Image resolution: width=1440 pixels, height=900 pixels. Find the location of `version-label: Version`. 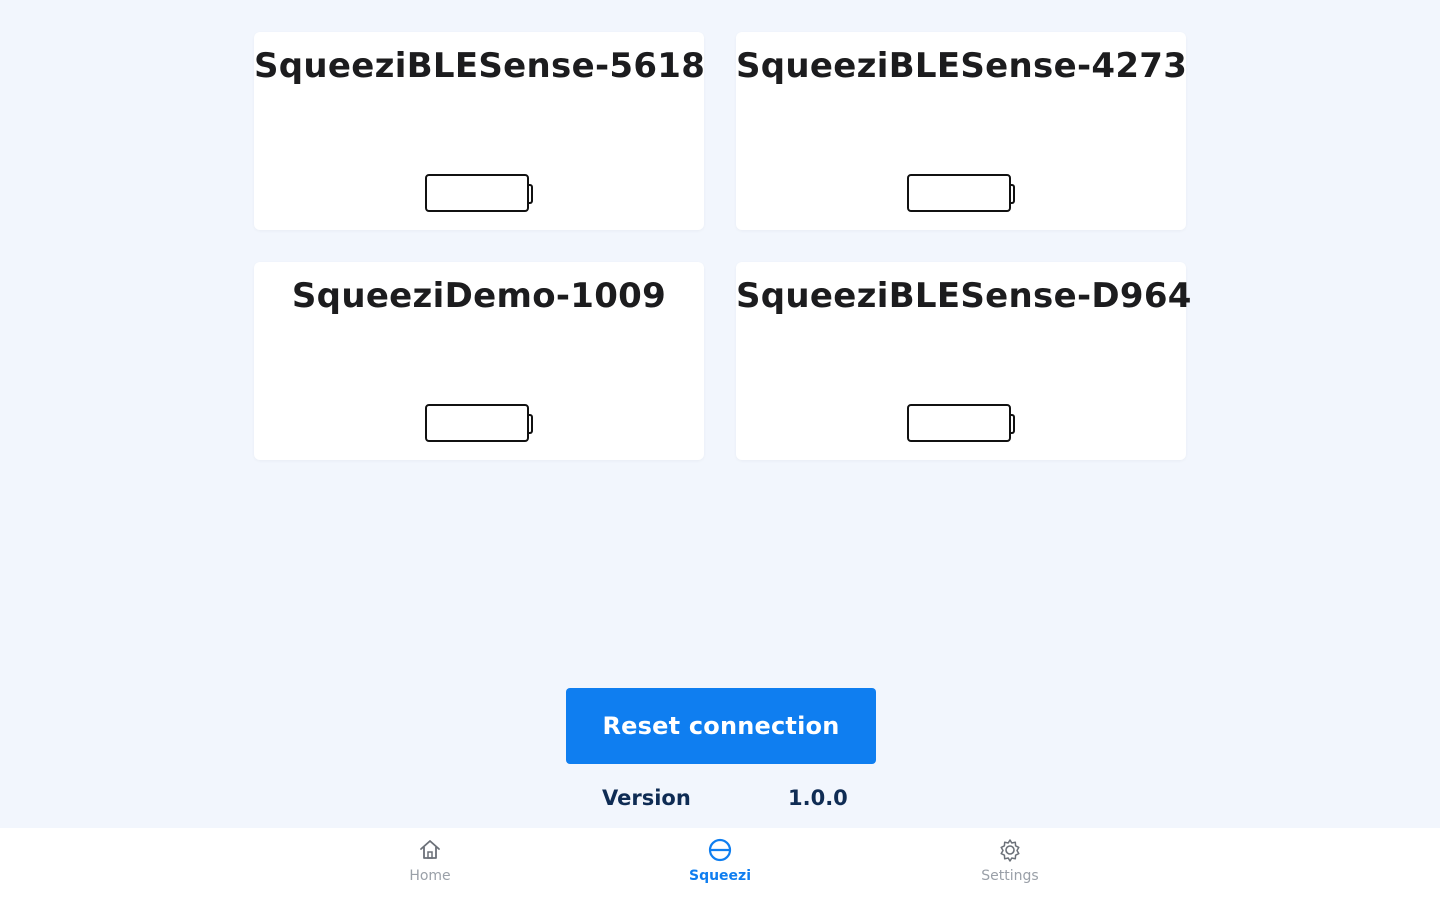

version-label: Version is located at coordinates (646, 798).